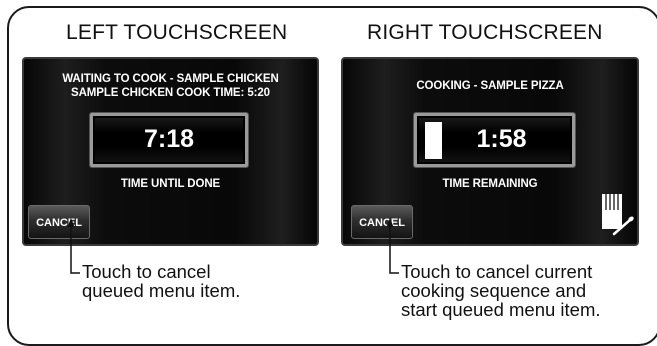  What do you see at coordinates (497, 271) in the screenshot?
I see `right-callout-line-1: Touch to cancel current` at bounding box center [497, 271].